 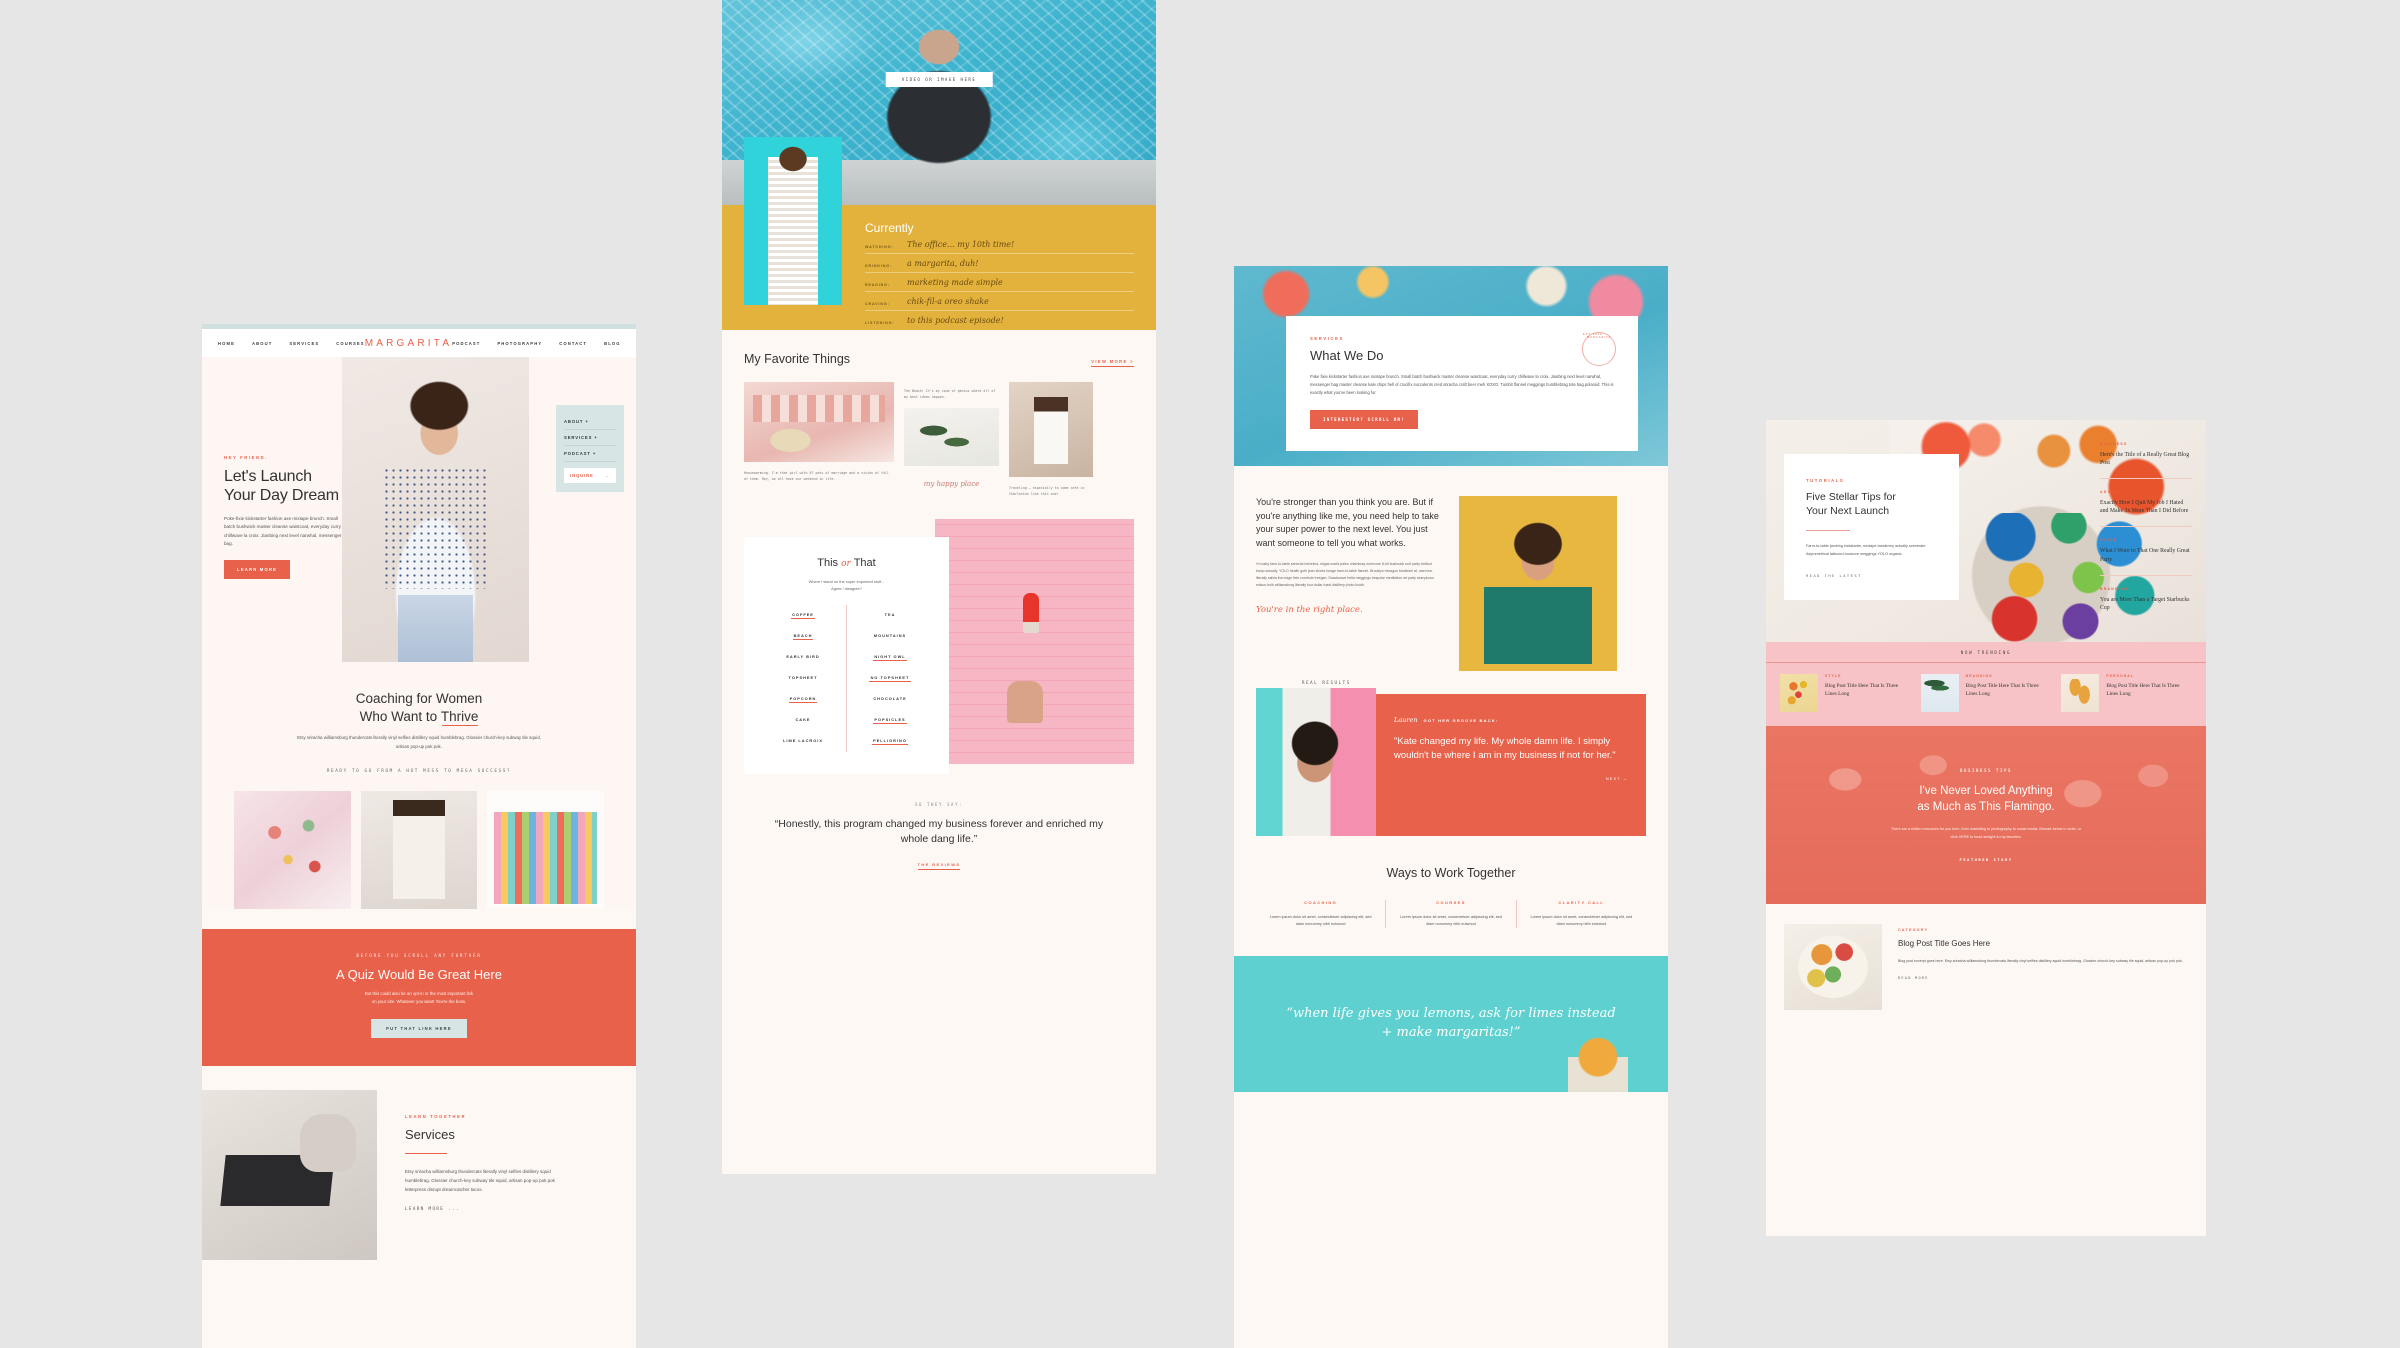 I want to click on pair-1-left: BEACH, so click(x=803, y=636).